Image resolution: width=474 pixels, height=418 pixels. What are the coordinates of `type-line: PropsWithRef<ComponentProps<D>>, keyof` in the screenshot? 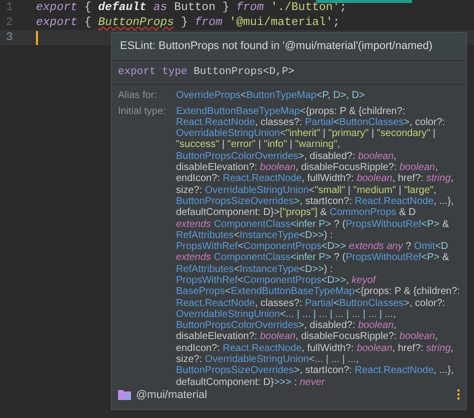 It's located at (276, 280).